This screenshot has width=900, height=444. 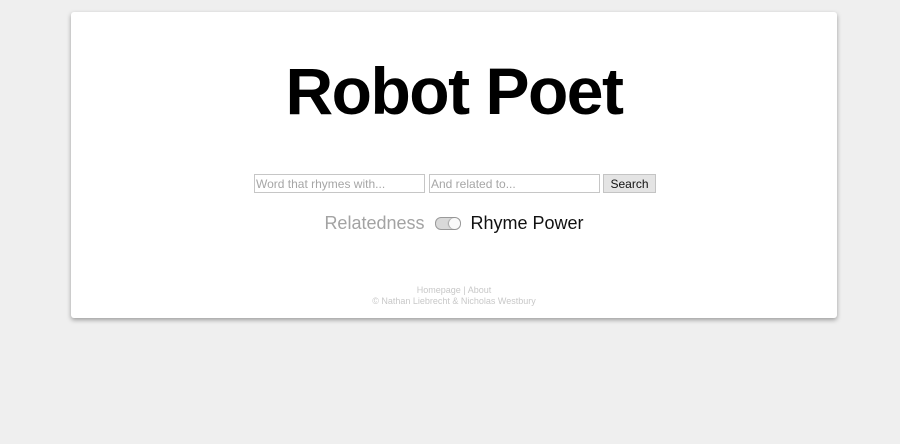 What do you see at coordinates (339, 183) in the screenshot?
I see `rhyme-word-input` at bounding box center [339, 183].